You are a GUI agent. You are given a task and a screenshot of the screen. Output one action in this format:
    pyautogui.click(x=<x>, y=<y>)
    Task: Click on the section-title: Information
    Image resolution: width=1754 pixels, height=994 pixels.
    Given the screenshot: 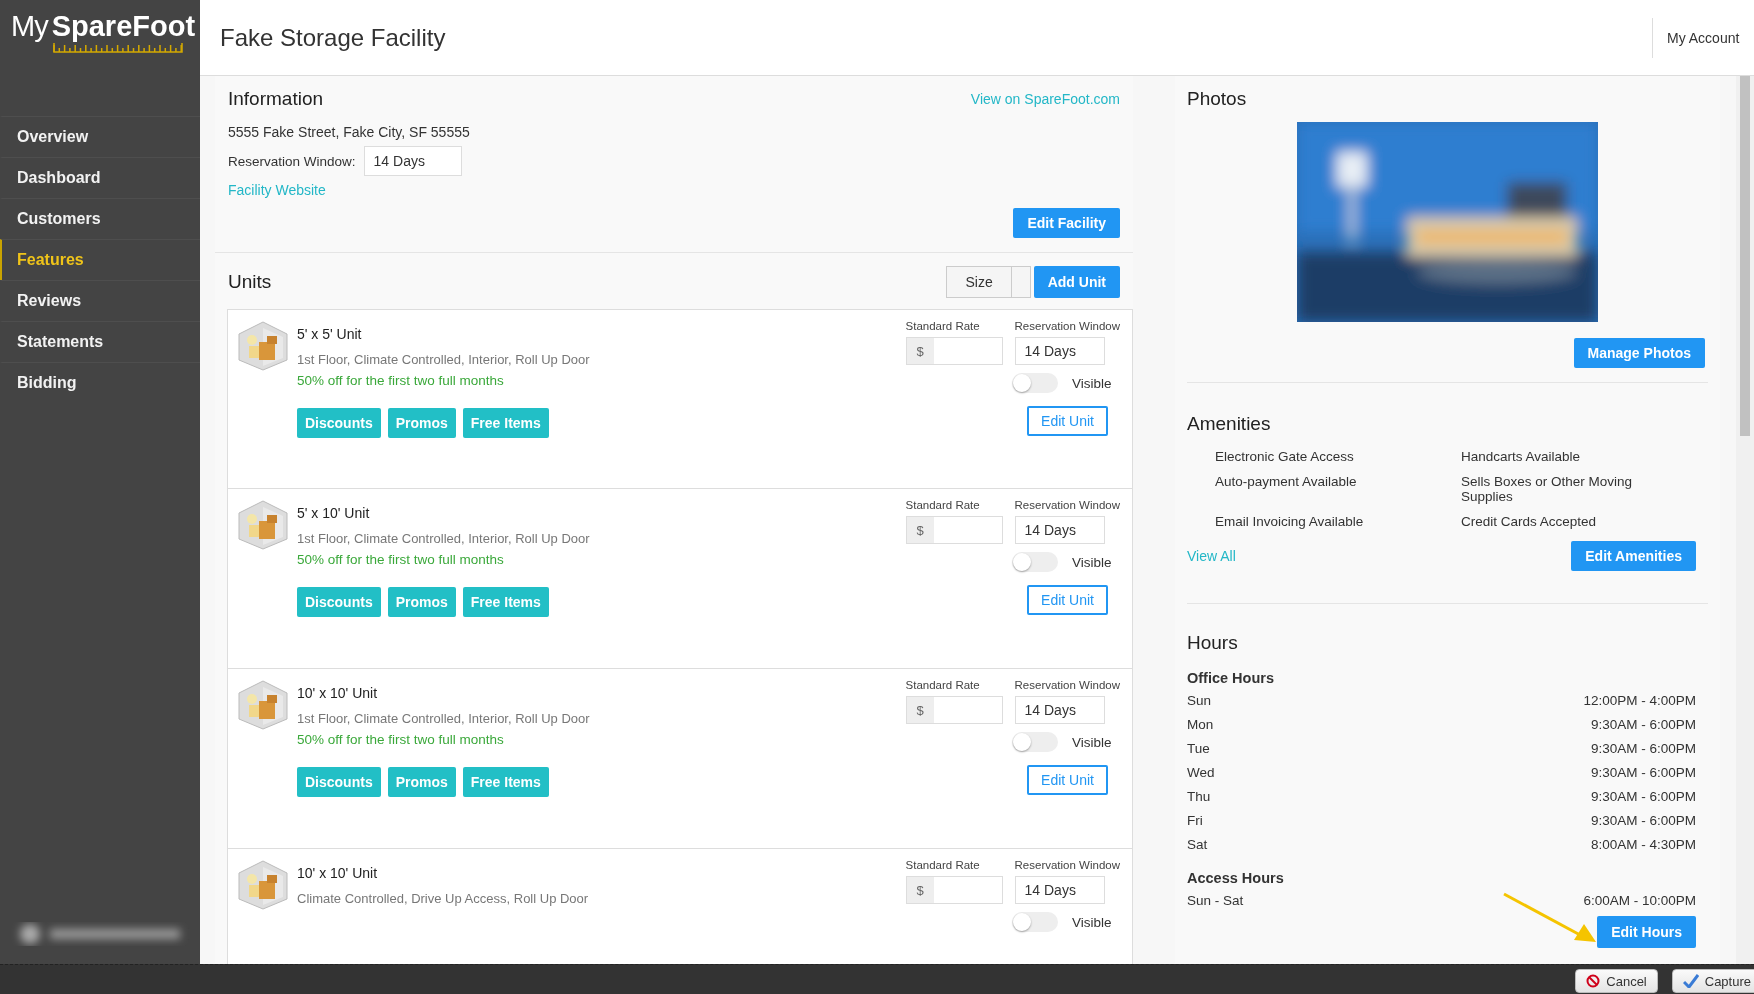 What is the action you would take?
    pyautogui.click(x=276, y=99)
    